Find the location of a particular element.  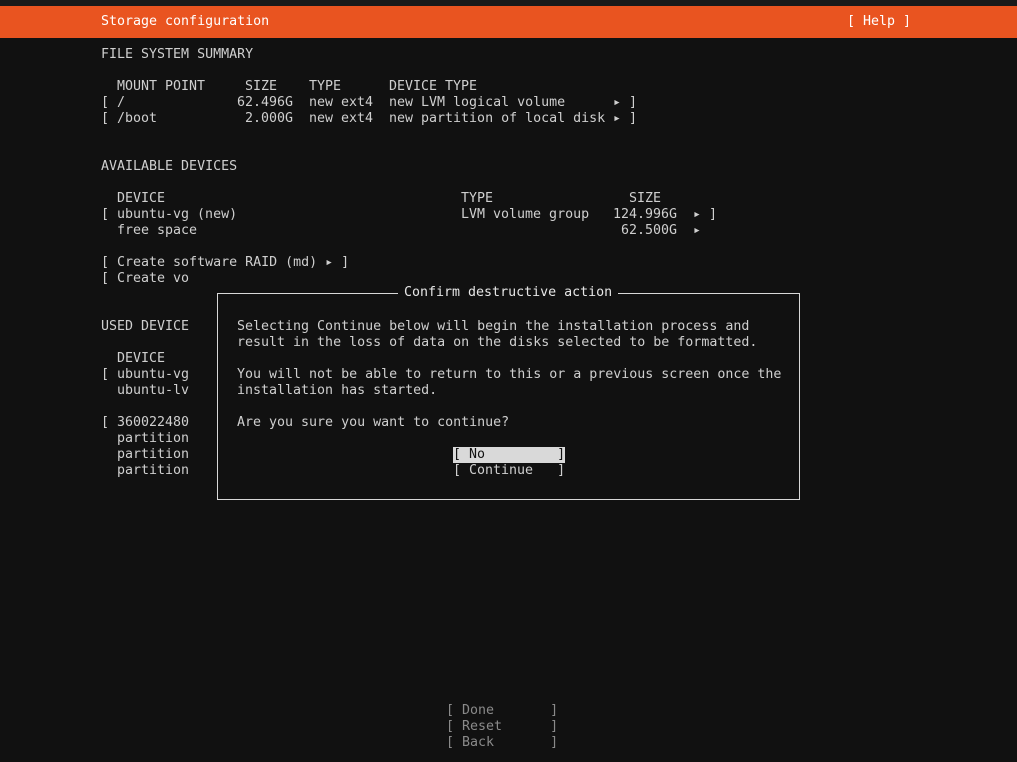

used-device-disk: 360022480 is located at coordinates (153, 423).